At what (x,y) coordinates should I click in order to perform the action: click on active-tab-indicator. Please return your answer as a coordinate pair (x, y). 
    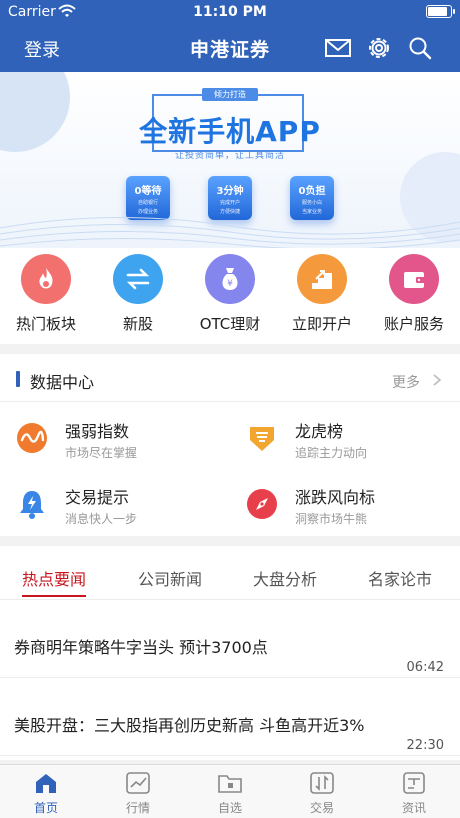
    Looking at the image, I should click on (54, 596).